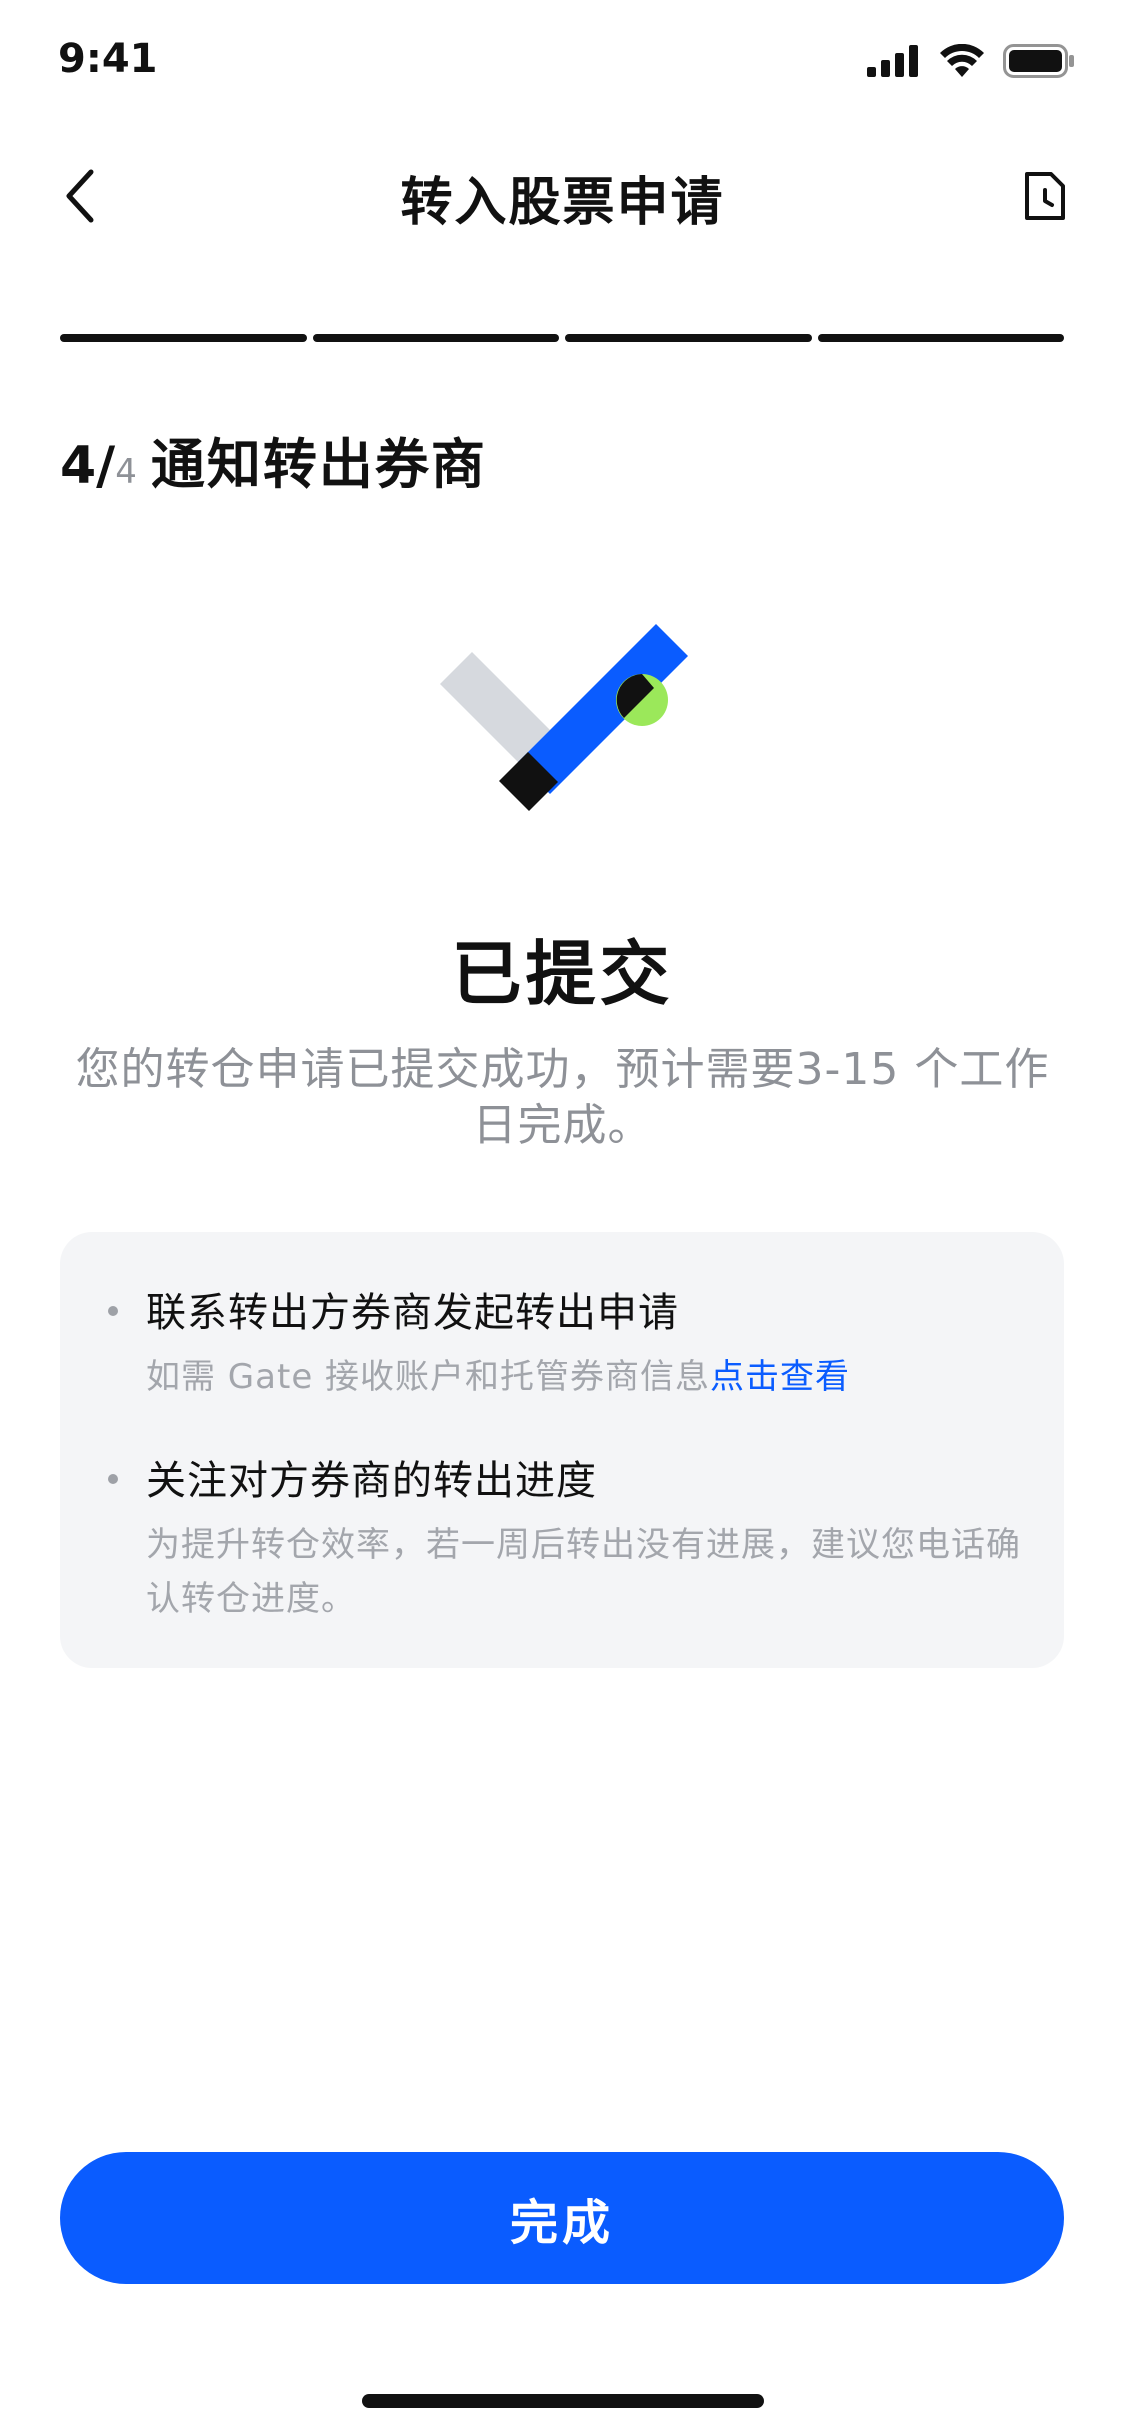 The width and height of the screenshot is (1125, 2436). What do you see at coordinates (562, 65) in the screenshot?
I see `status-bar: 9:41` at bounding box center [562, 65].